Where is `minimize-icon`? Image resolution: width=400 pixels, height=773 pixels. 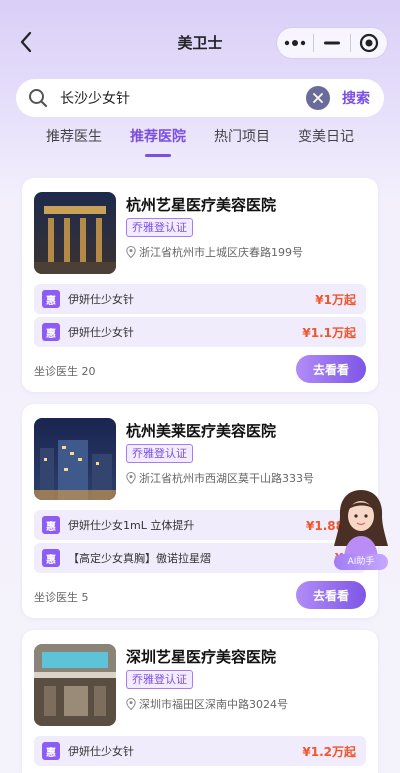 minimize-icon is located at coordinates (332, 43).